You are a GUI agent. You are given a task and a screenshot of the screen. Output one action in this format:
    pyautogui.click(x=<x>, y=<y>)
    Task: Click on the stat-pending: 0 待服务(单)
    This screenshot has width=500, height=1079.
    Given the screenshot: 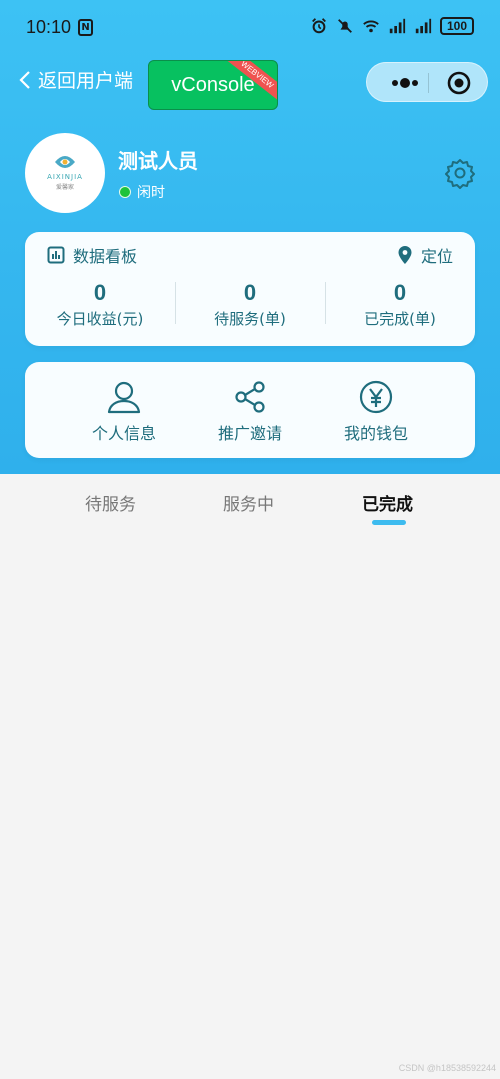 What is the action you would take?
    pyautogui.click(x=250, y=309)
    